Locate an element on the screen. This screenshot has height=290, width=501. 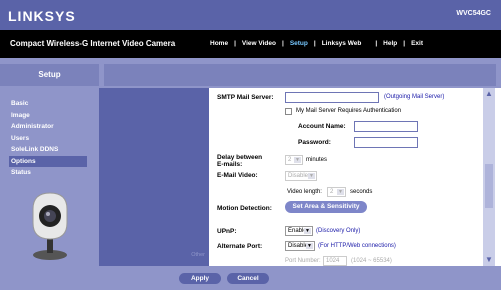
cancel-button: Cancel is located at coordinates (248, 278).